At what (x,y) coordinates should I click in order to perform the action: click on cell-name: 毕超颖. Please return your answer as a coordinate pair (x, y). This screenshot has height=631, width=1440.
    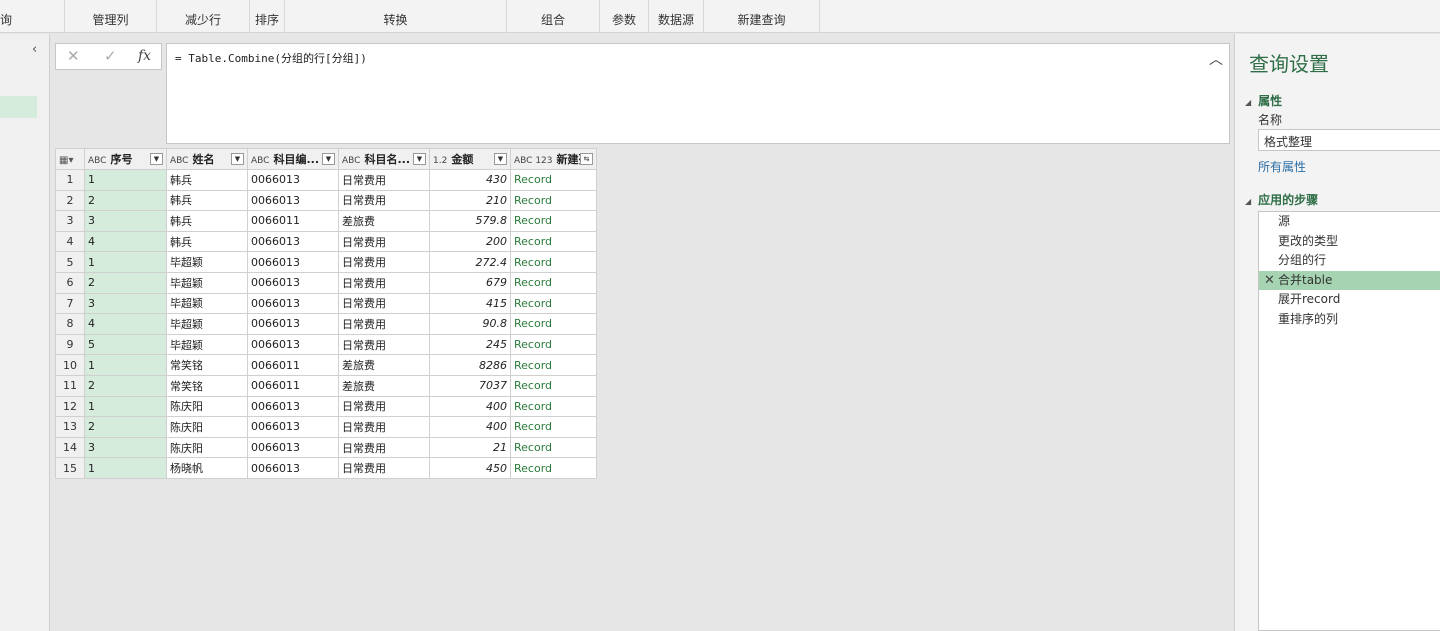
    Looking at the image, I should click on (207, 303).